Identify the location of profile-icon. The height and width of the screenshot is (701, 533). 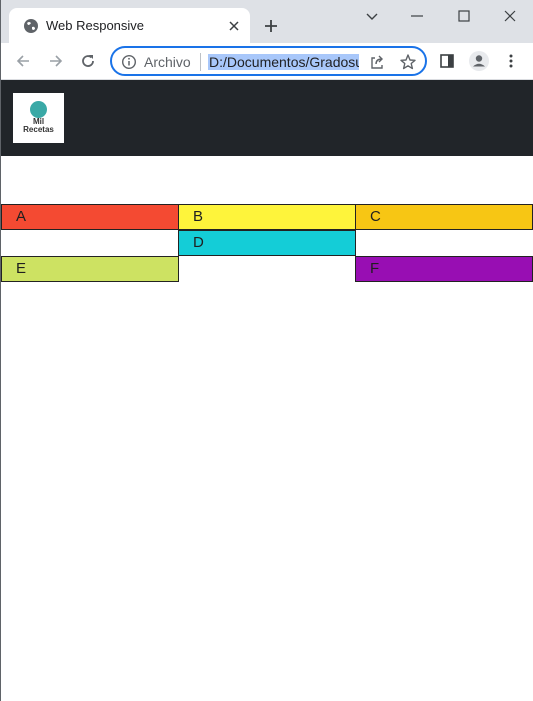
(479, 61).